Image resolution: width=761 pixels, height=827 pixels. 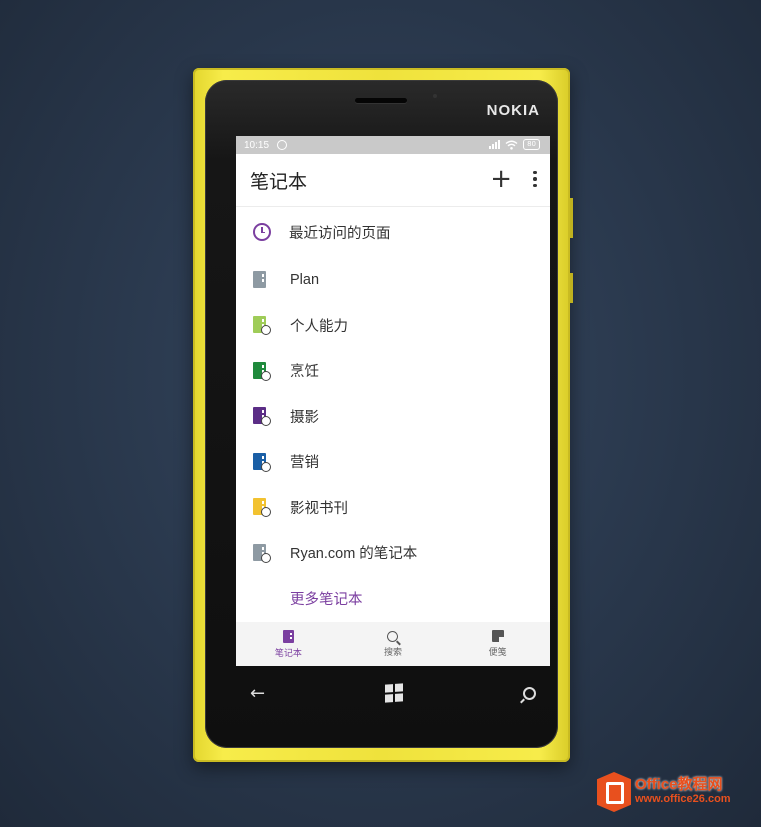 I want to click on battery-icon: 80, so click(x=531, y=144).